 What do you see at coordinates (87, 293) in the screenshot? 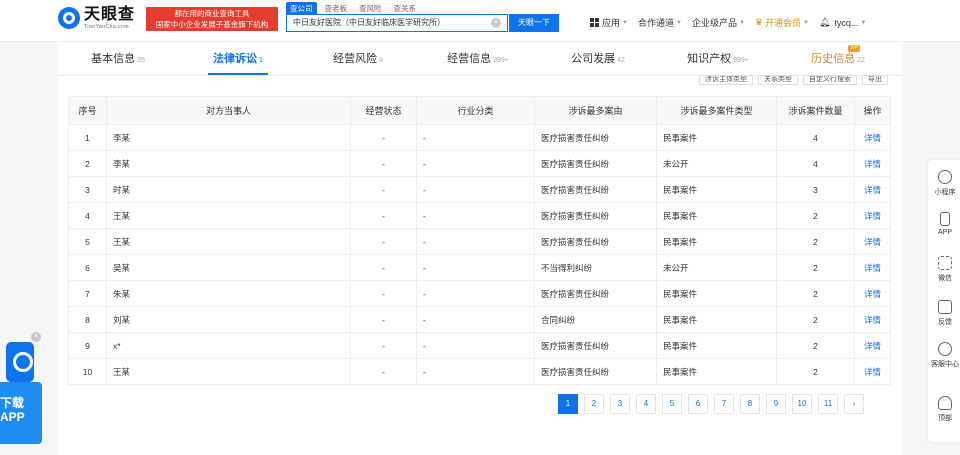
I see `cell-index: 7` at bounding box center [87, 293].